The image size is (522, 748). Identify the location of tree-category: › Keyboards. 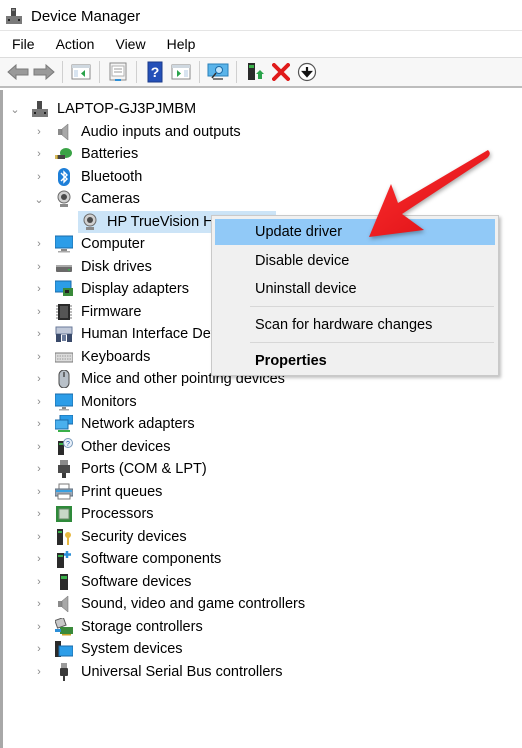
(91, 357).